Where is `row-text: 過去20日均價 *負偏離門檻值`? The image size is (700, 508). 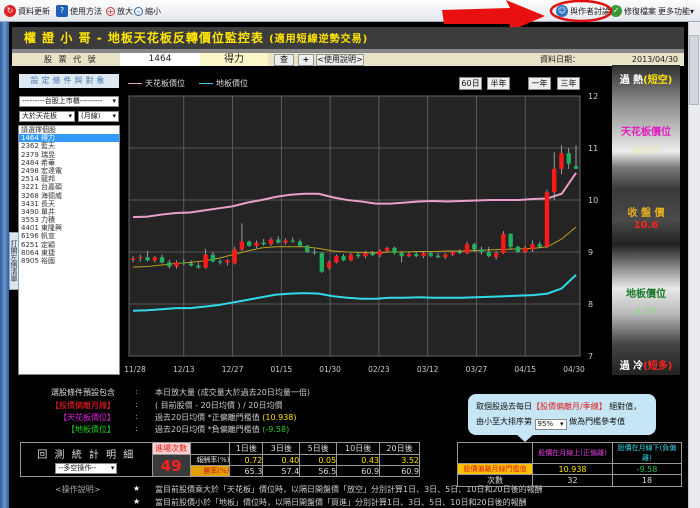 row-text: 過去20日均價 *負偏離門檻值 is located at coordinates (207, 429).